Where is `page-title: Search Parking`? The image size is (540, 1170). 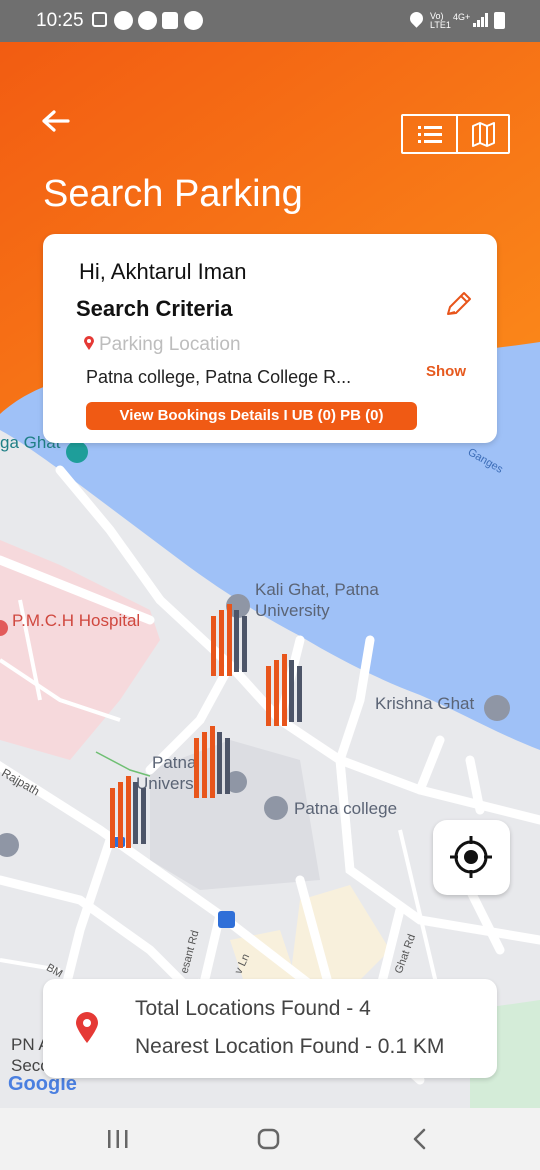 page-title: Search Parking is located at coordinates (173, 194).